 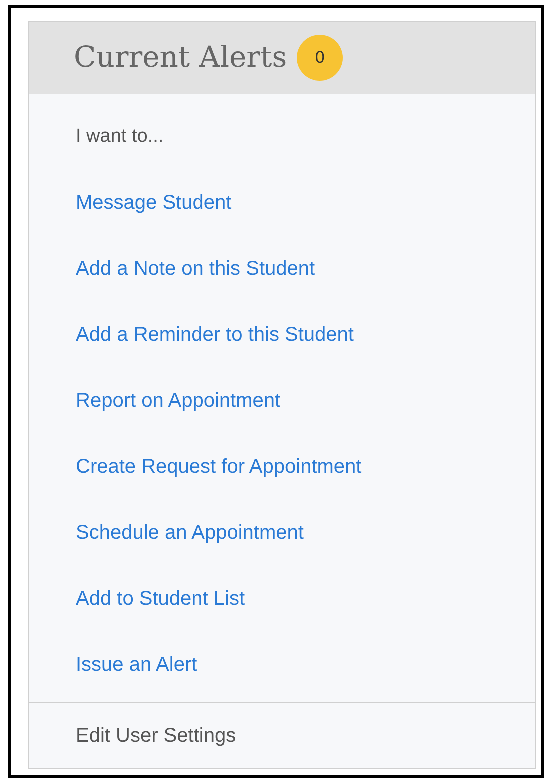 What do you see at coordinates (154, 203) in the screenshot?
I see `action-link: Message Student` at bounding box center [154, 203].